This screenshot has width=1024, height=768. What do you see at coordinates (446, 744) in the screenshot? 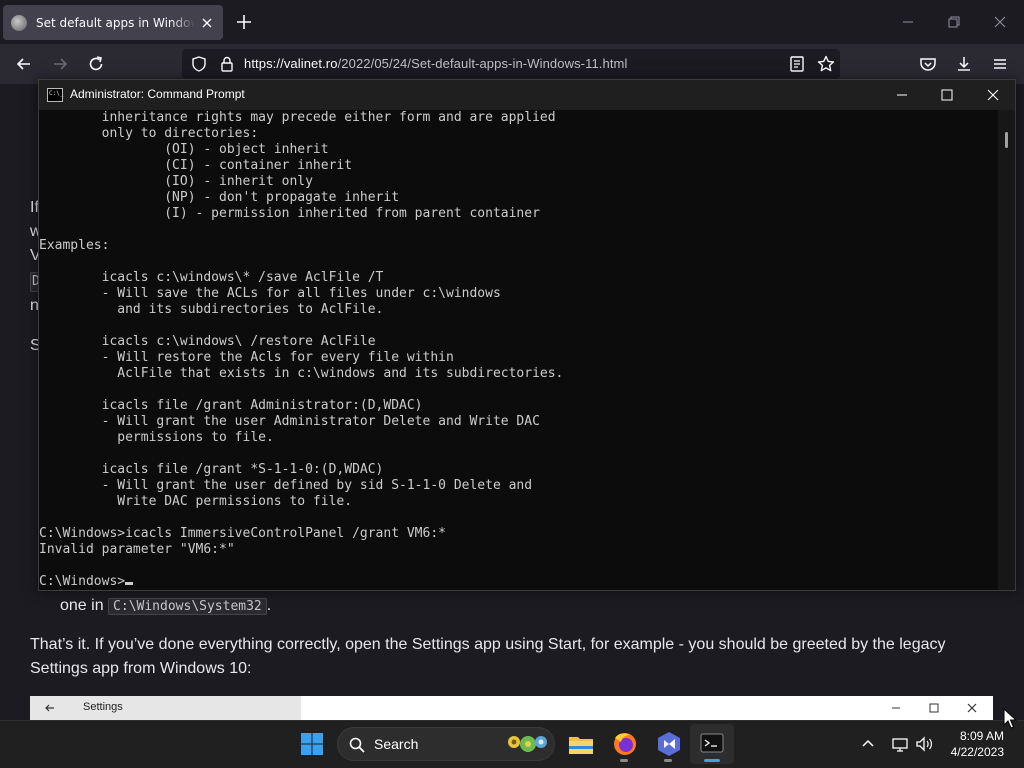
I see `taskbar-search-box: Search` at bounding box center [446, 744].